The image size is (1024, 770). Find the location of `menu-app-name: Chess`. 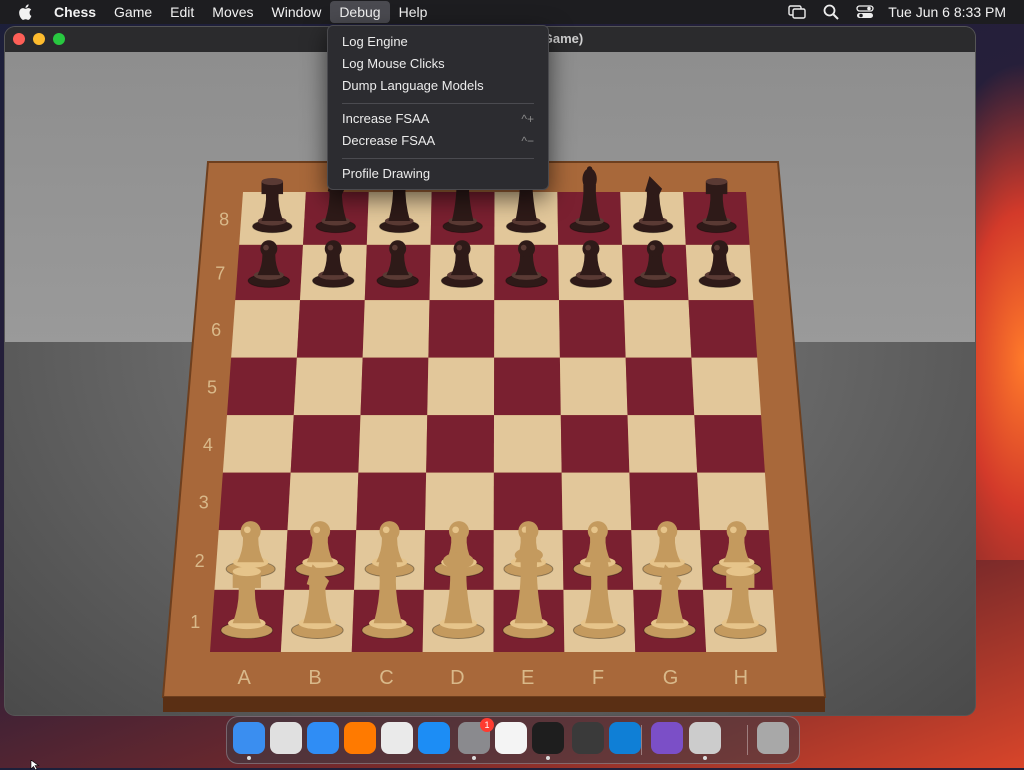

menu-app-name: Chess is located at coordinates (75, 12).